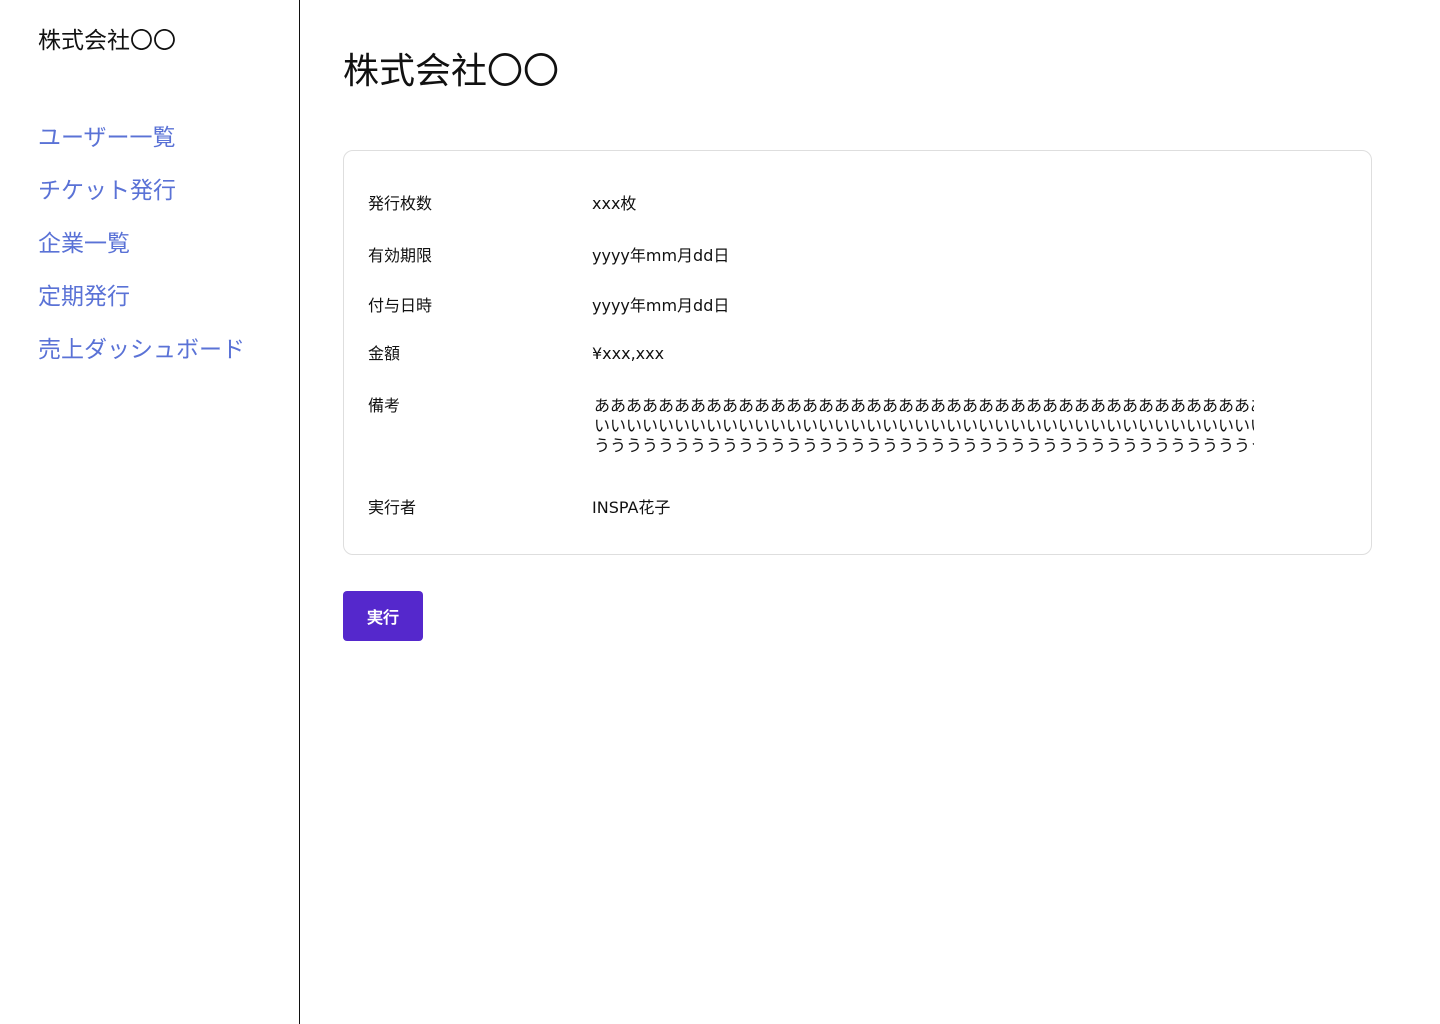  I want to click on page-title: 株式会社〇〇, so click(451, 71).